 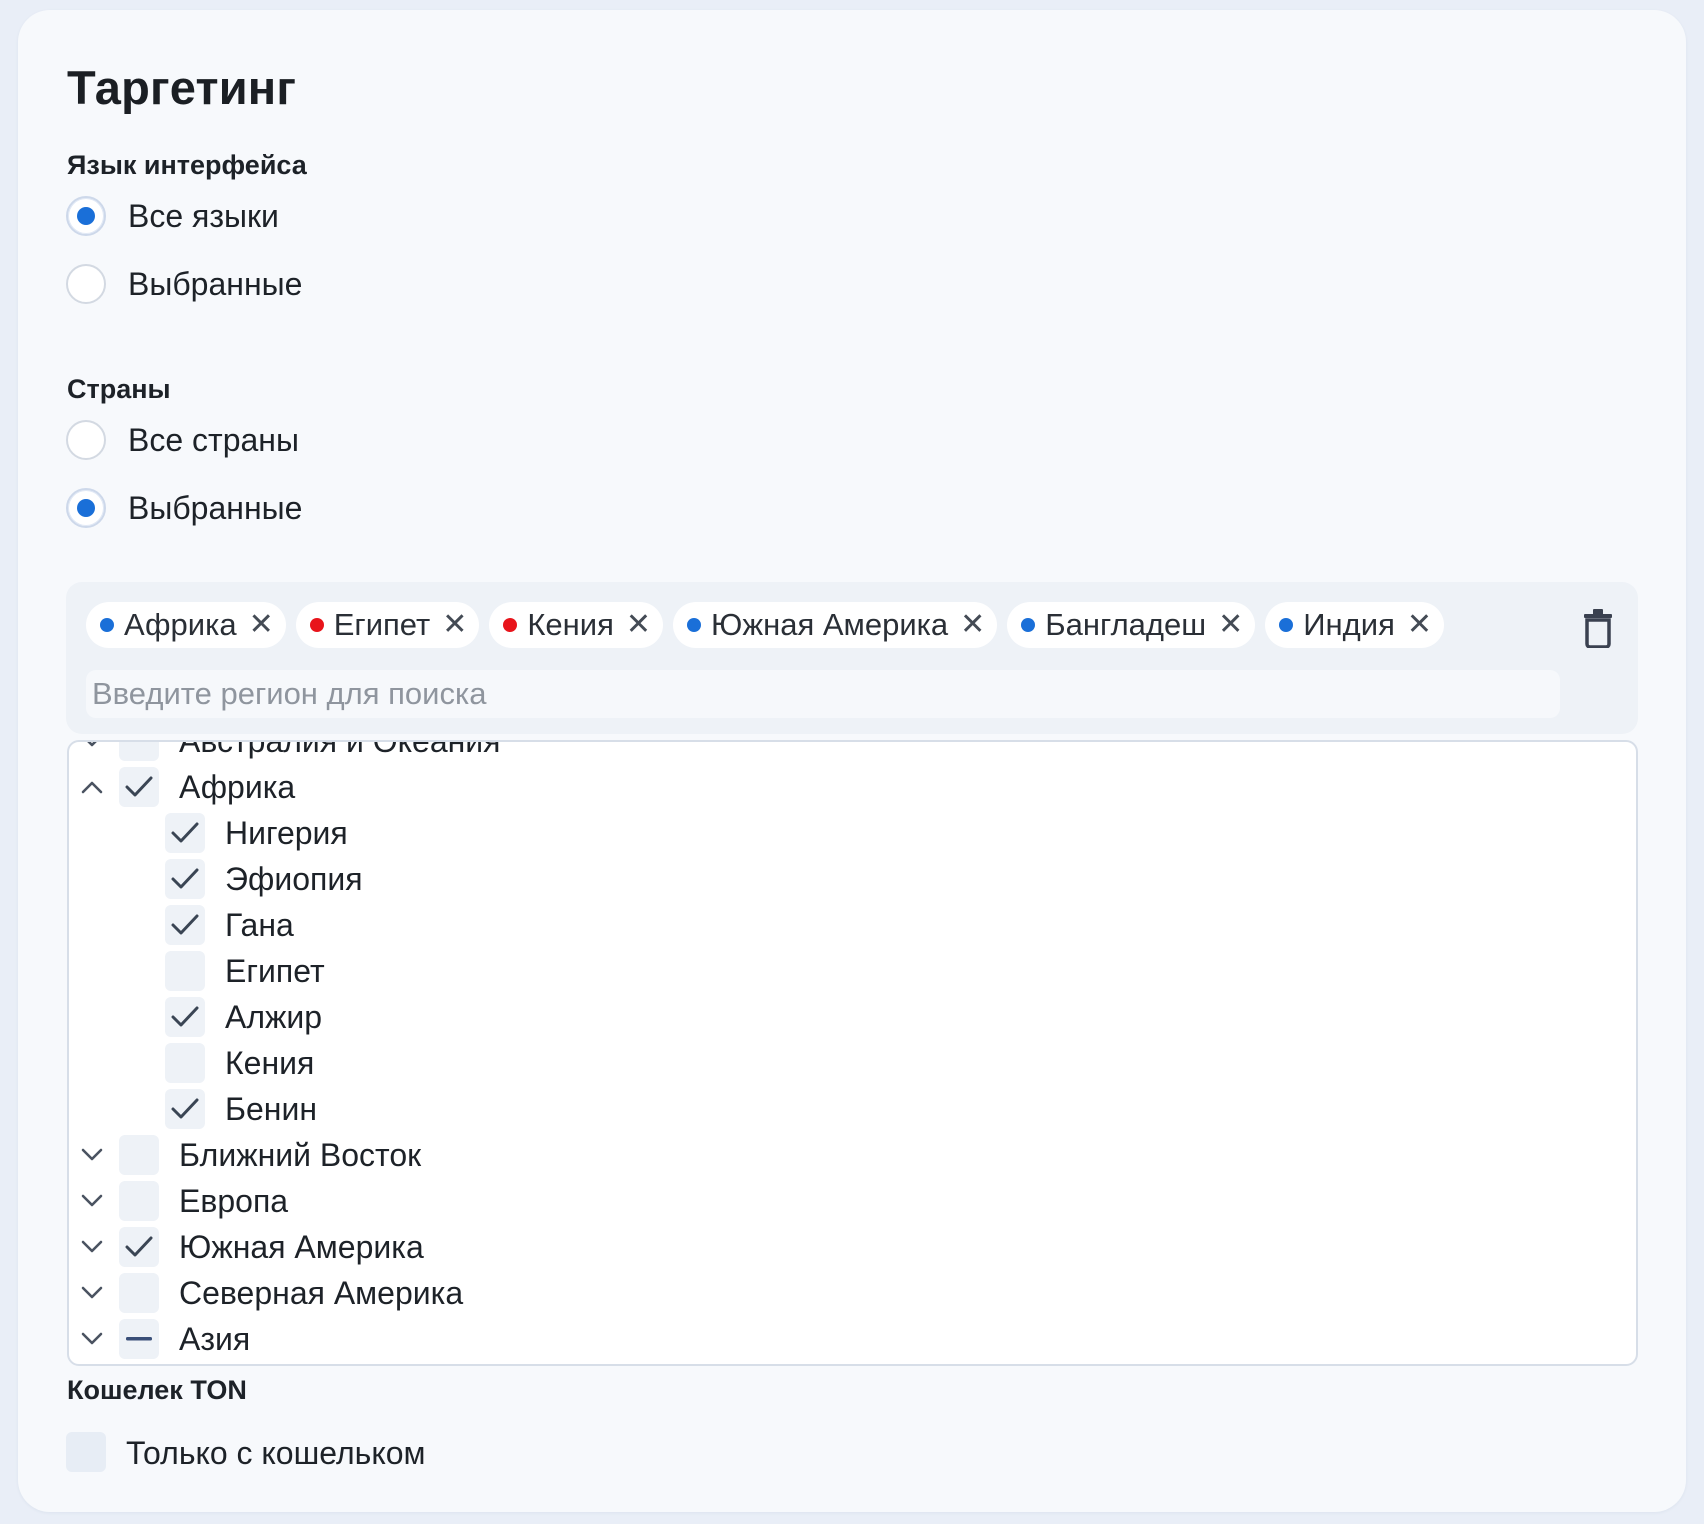 I want to click on tree-node-label: Эфиопия, so click(x=294, y=878).